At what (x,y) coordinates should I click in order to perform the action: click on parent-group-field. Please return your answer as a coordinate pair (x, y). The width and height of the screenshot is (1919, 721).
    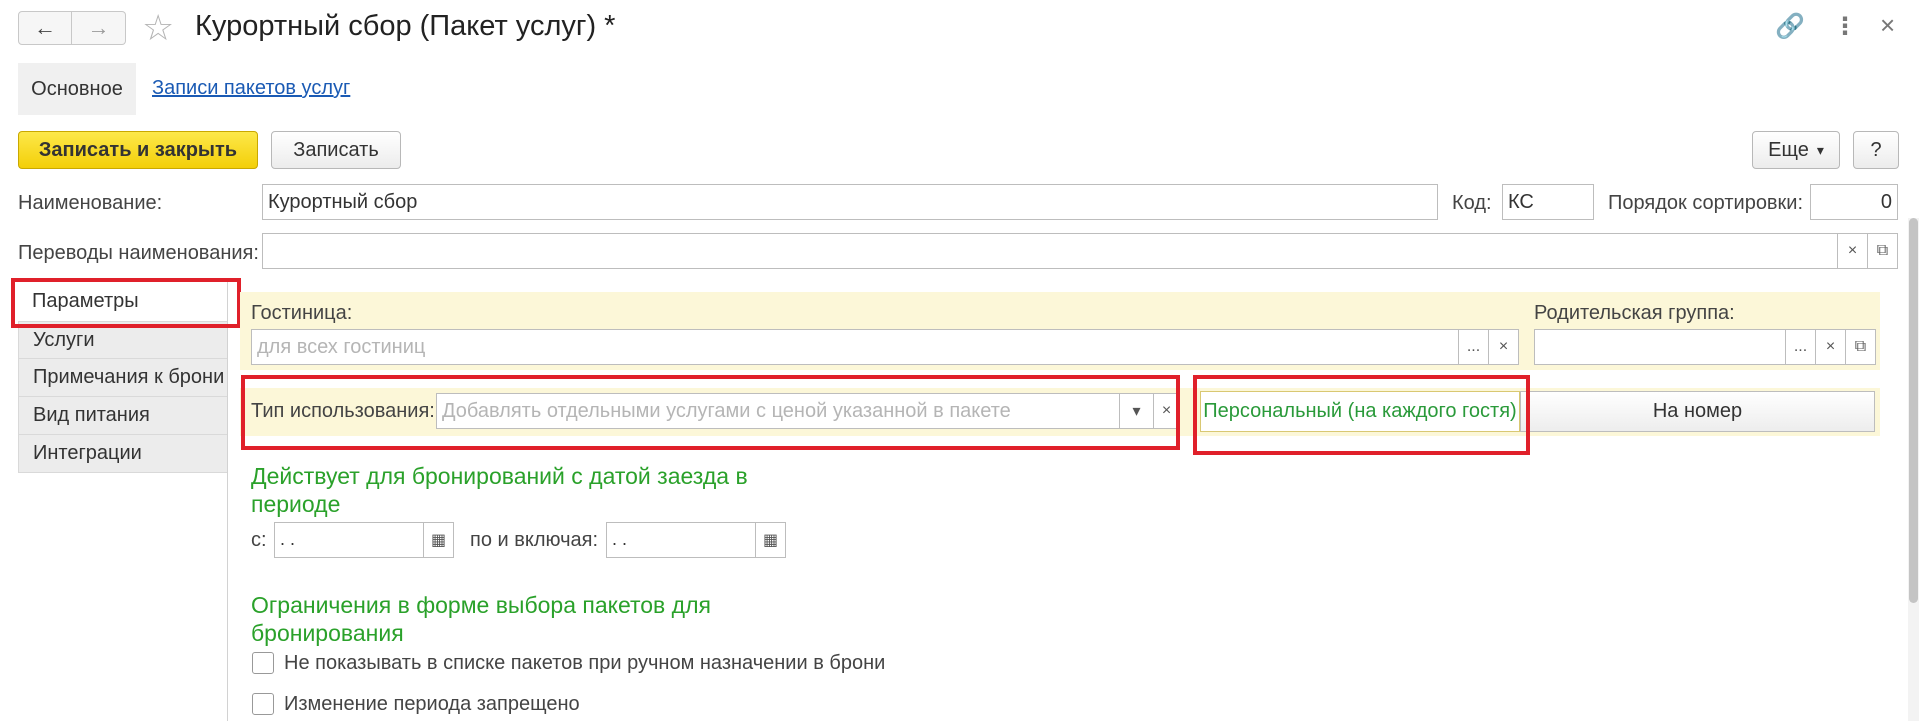
    Looking at the image, I should click on (1660, 347).